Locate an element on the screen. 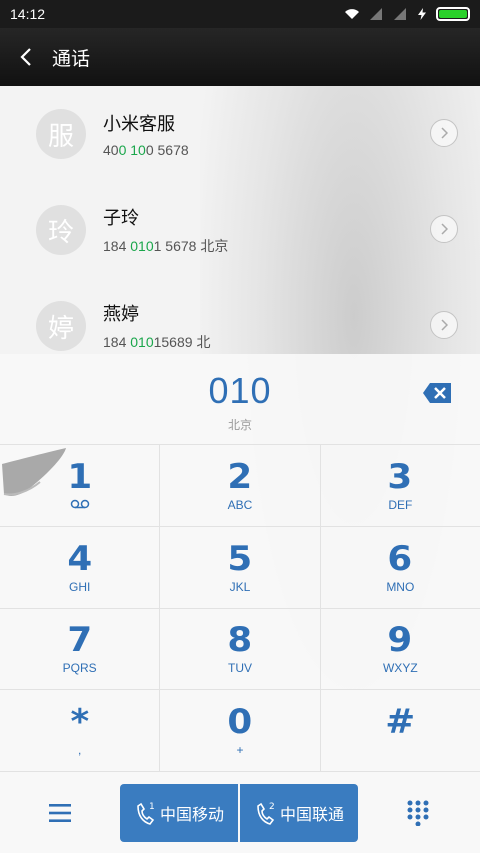  key-letters: TUV is located at coordinates (239, 668).